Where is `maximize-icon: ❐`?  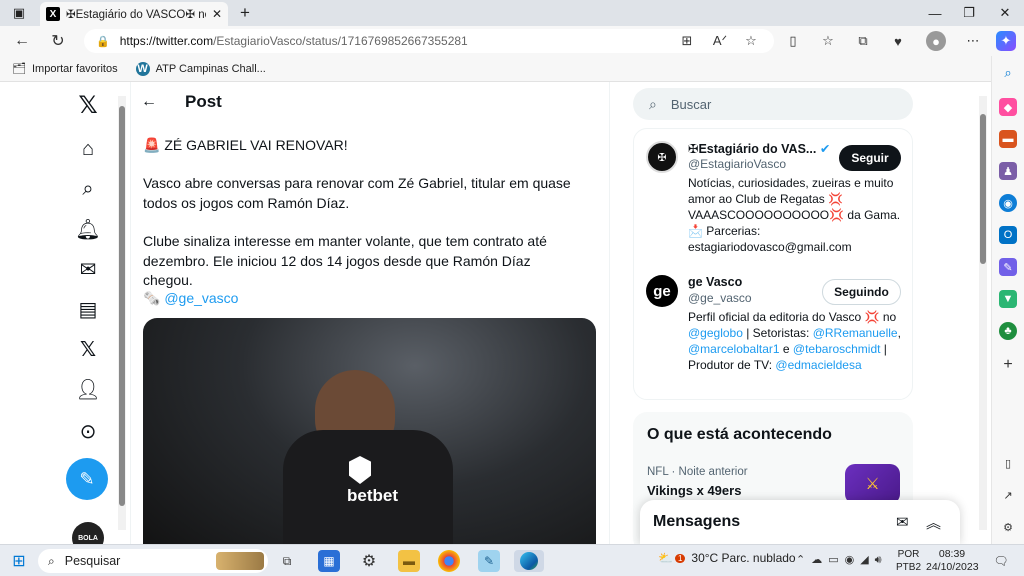 maximize-icon: ❐ is located at coordinates (969, 13).